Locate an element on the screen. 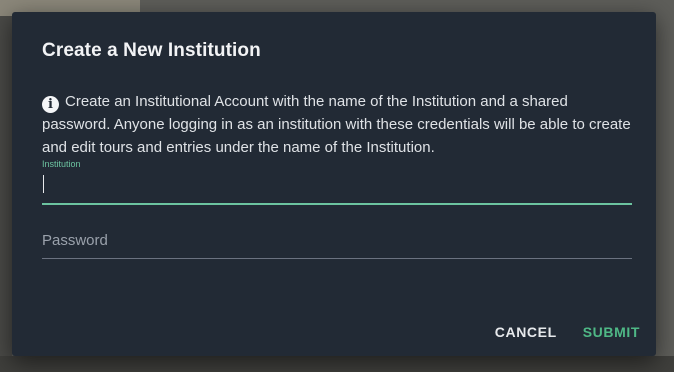  background-left-strip is located at coordinates (6, 186).